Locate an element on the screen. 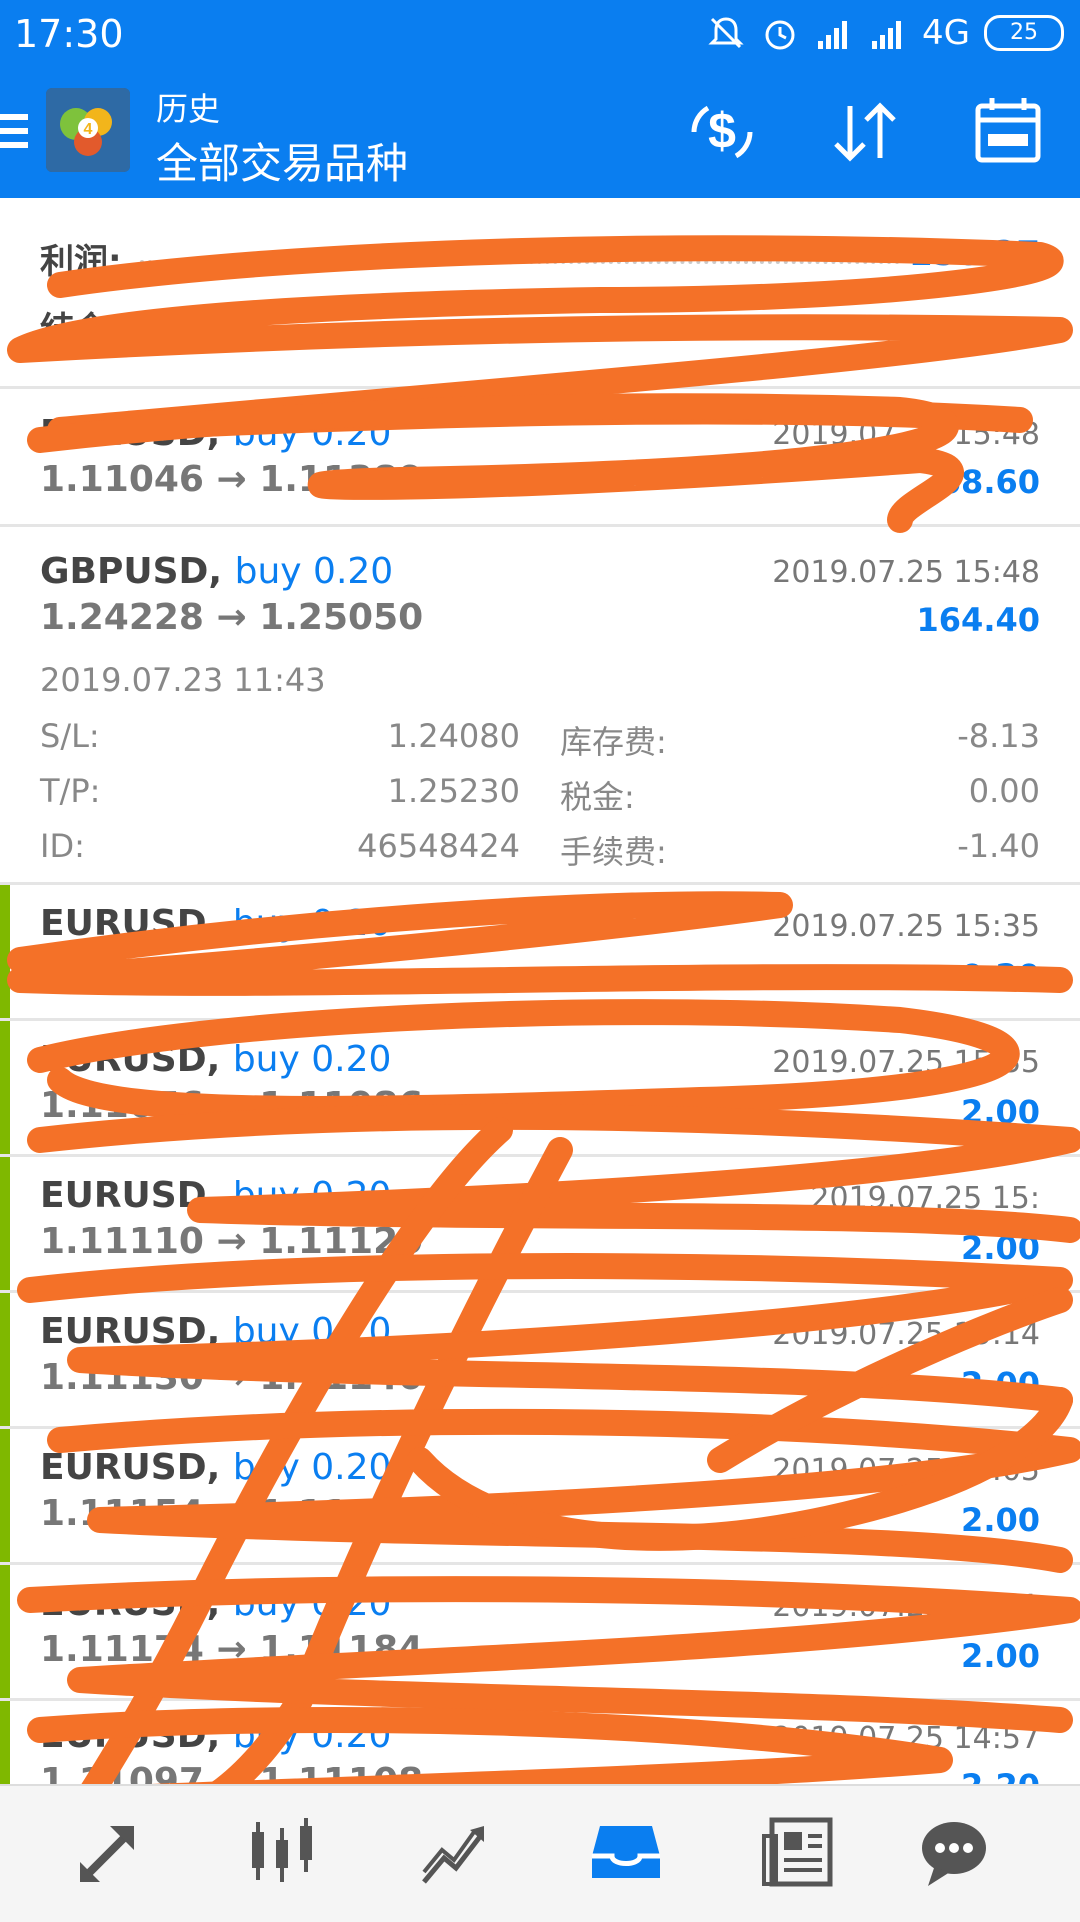 This screenshot has width=1080, height=1922. profit-value: 156.27 is located at coordinates (974, 254).